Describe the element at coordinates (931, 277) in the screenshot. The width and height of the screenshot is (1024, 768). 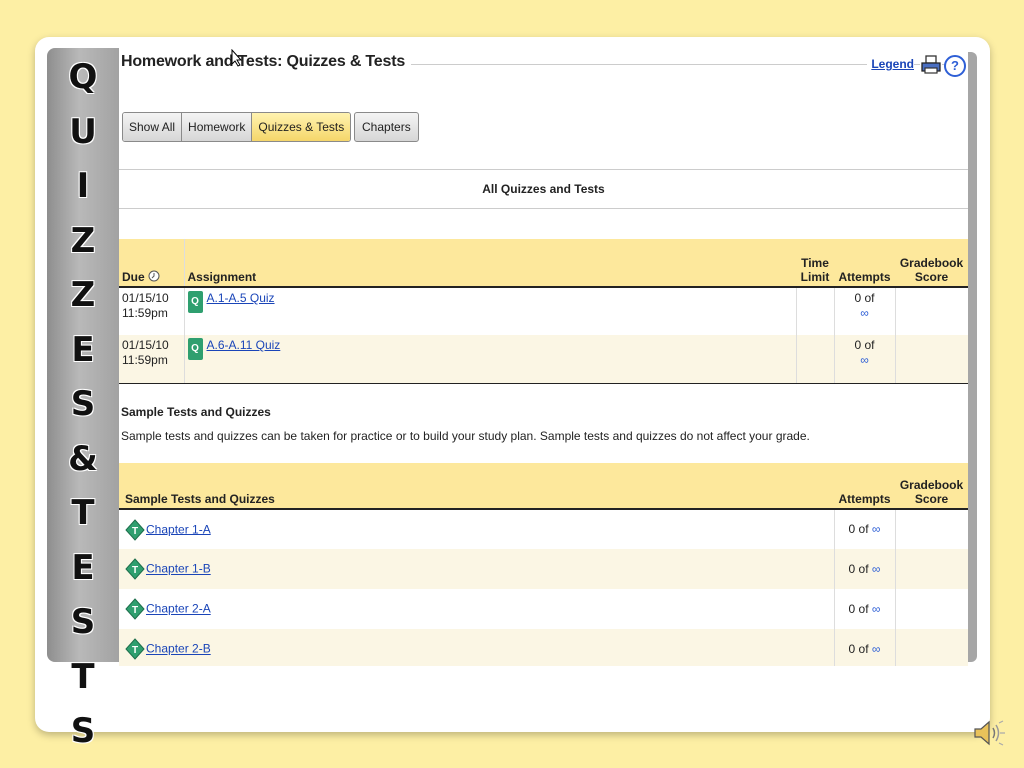
I see `gradebook-header-line: Score` at that location.